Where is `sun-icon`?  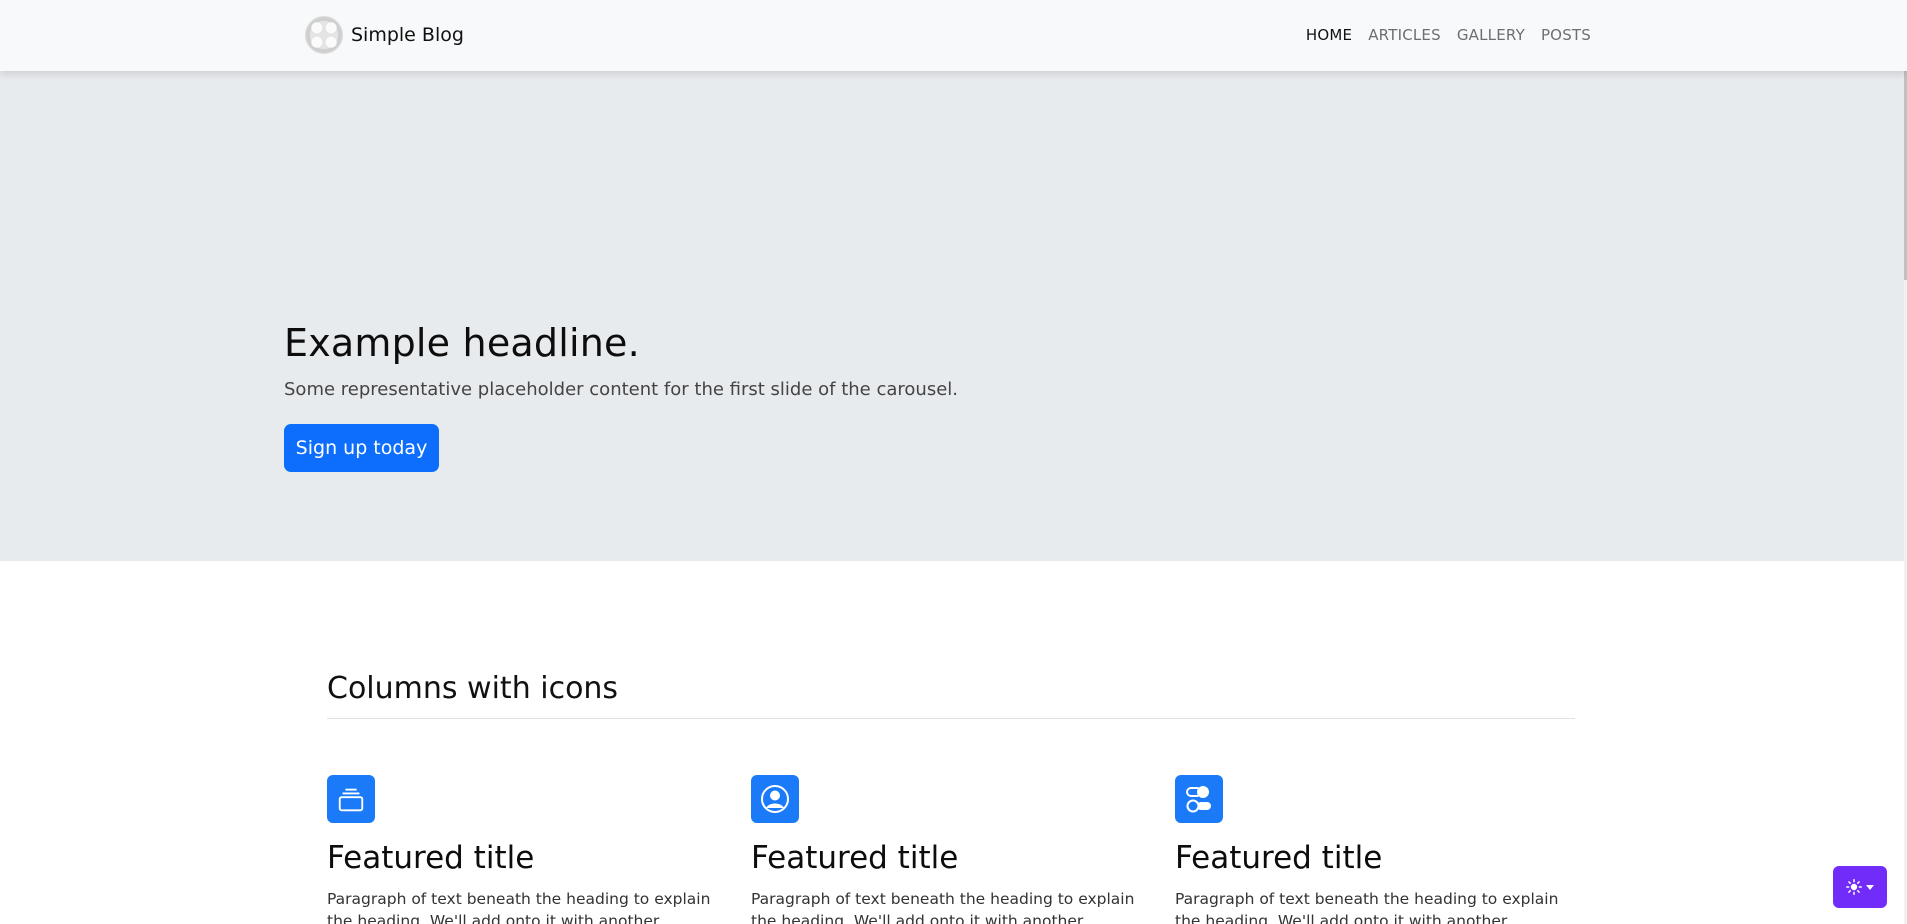 sun-icon is located at coordinates (1854, 887).